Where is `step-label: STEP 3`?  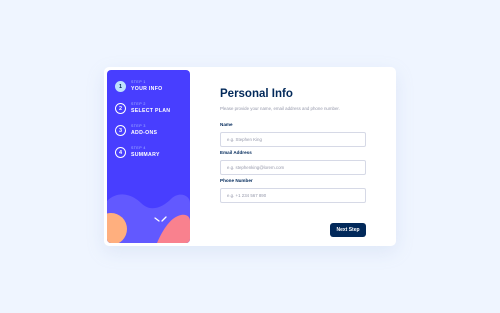
step-label: STEP 3 is located at coordinates (138, 126).